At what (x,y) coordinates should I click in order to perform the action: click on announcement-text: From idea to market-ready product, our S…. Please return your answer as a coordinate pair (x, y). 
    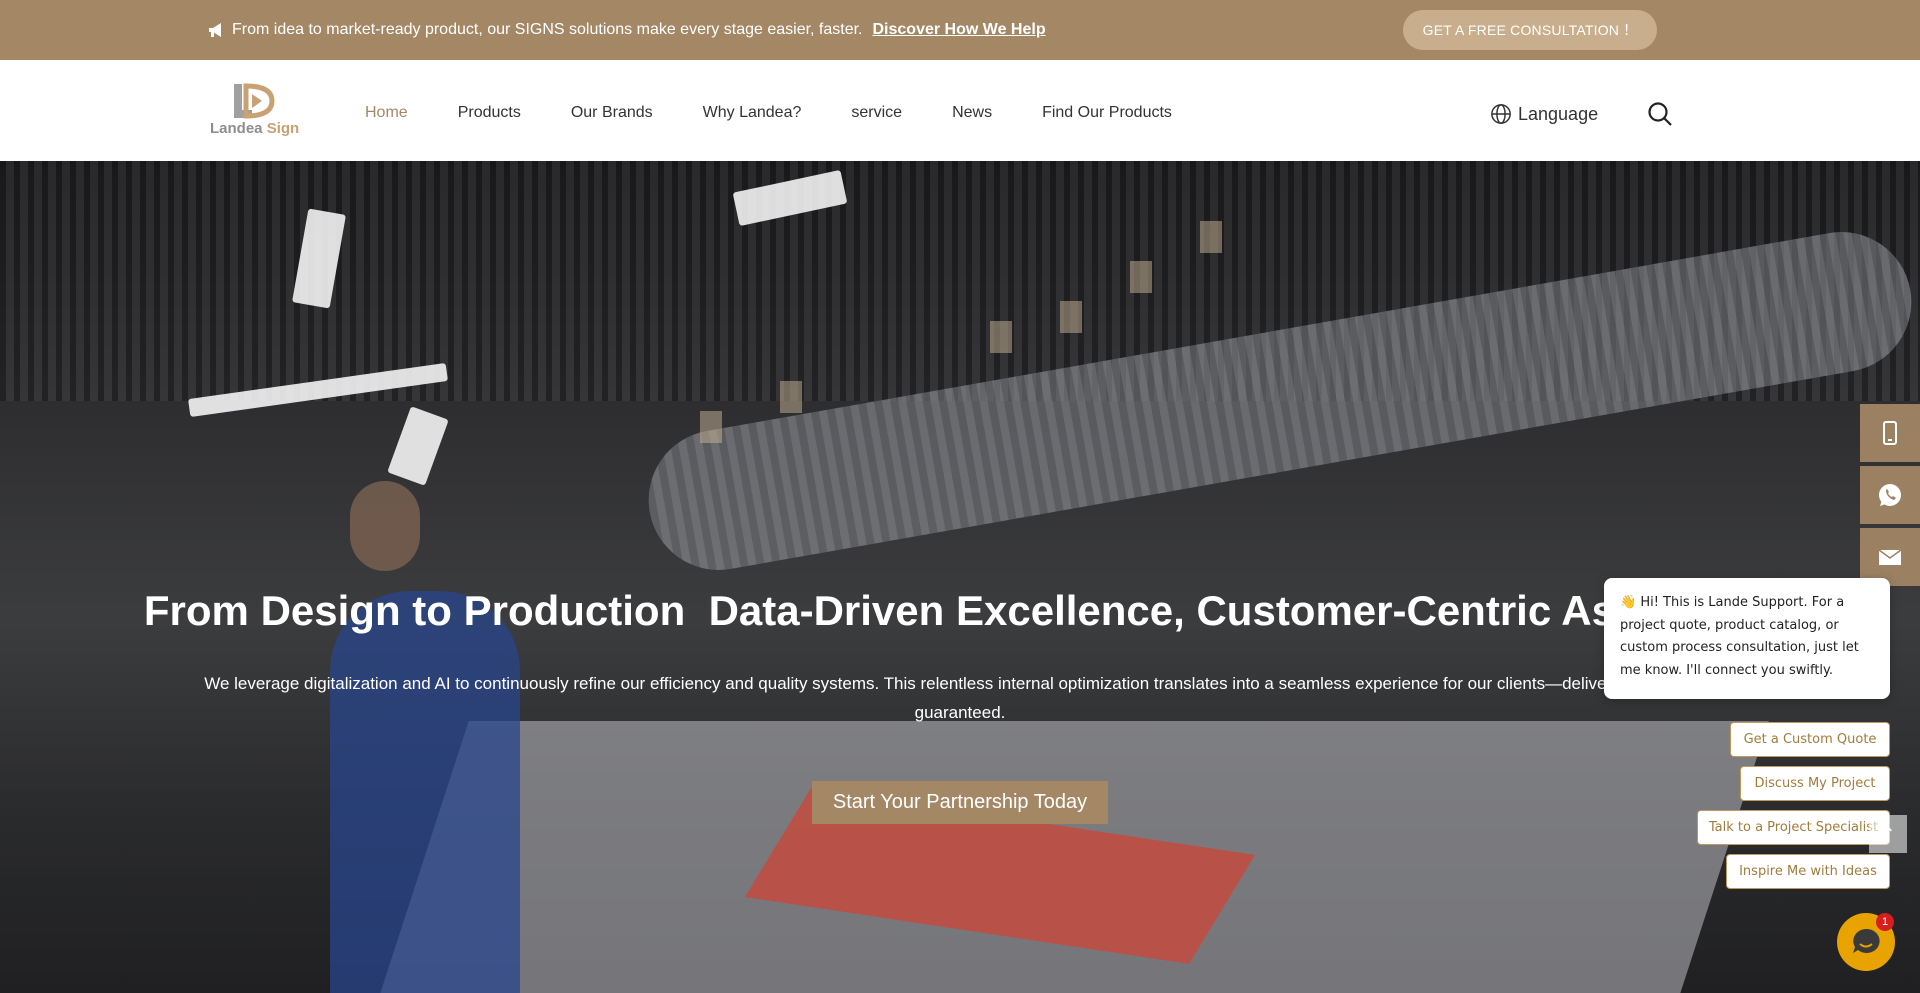
    Looking at the image, I should click on (547, 29).